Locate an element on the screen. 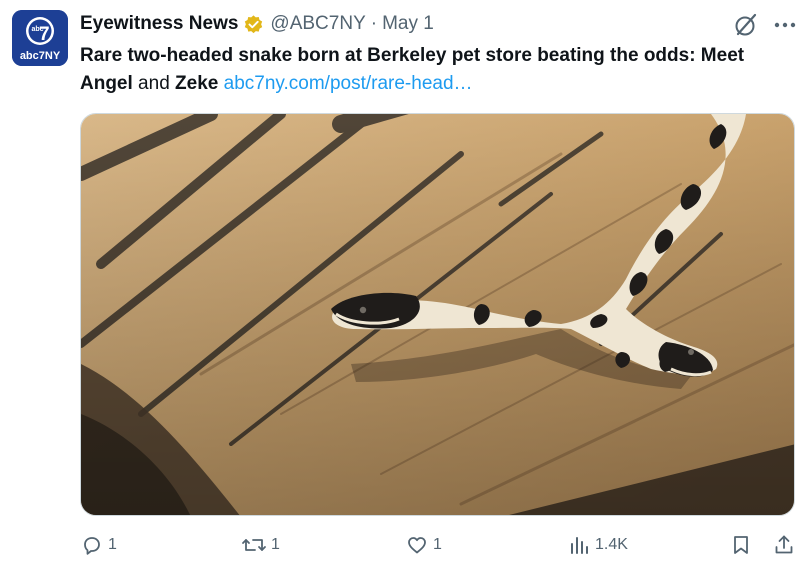 This screenshot has height=565, width=810. repost-button: 1 is located at coordinates (260, 545).